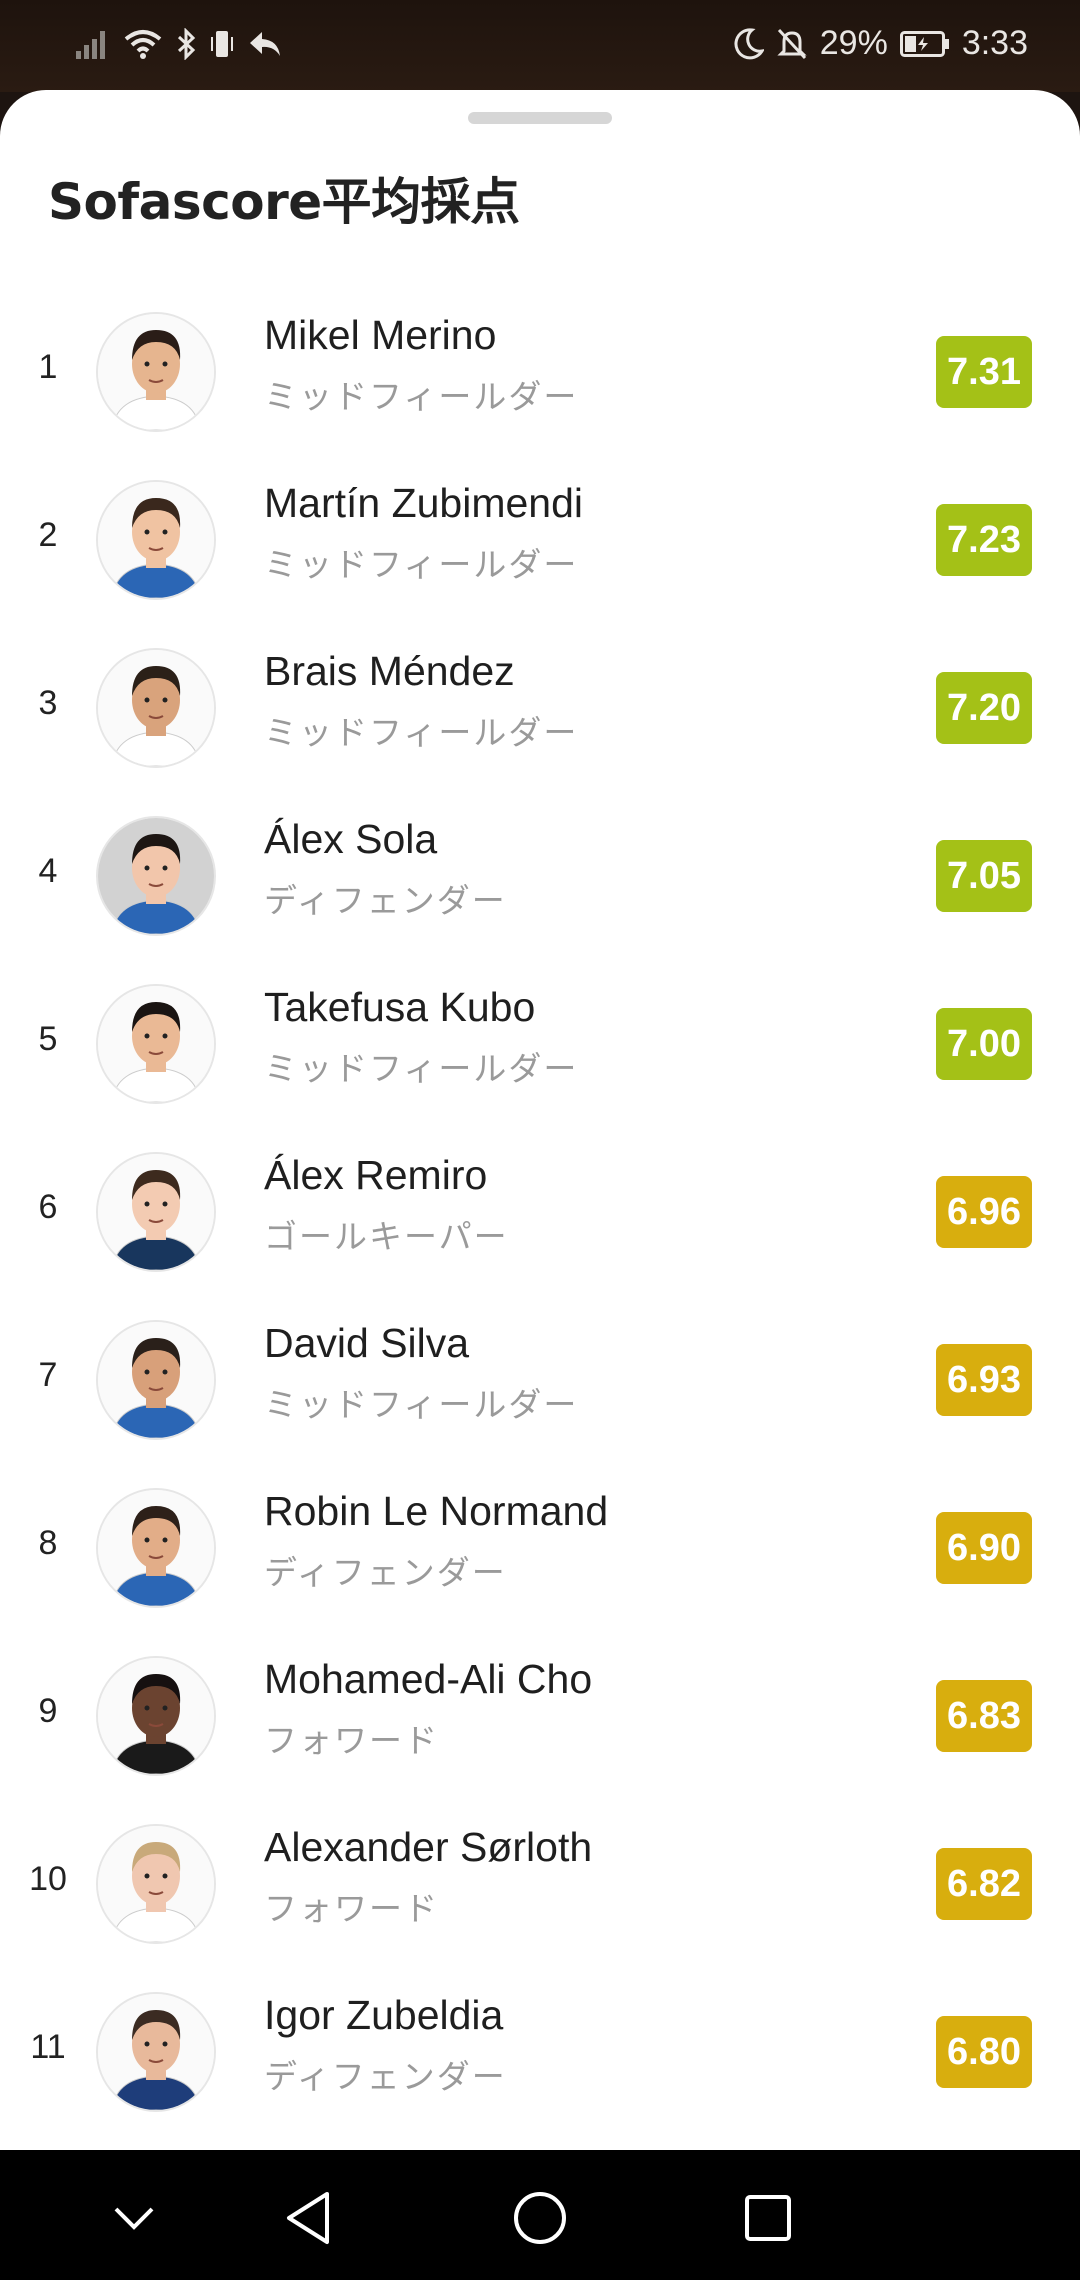 This screenshot has height=2280, width=1080. What do you see at coordinates (48, 2047) in the screenshot?
I see `player-rank: 11` at bounding box center [48, 2047].